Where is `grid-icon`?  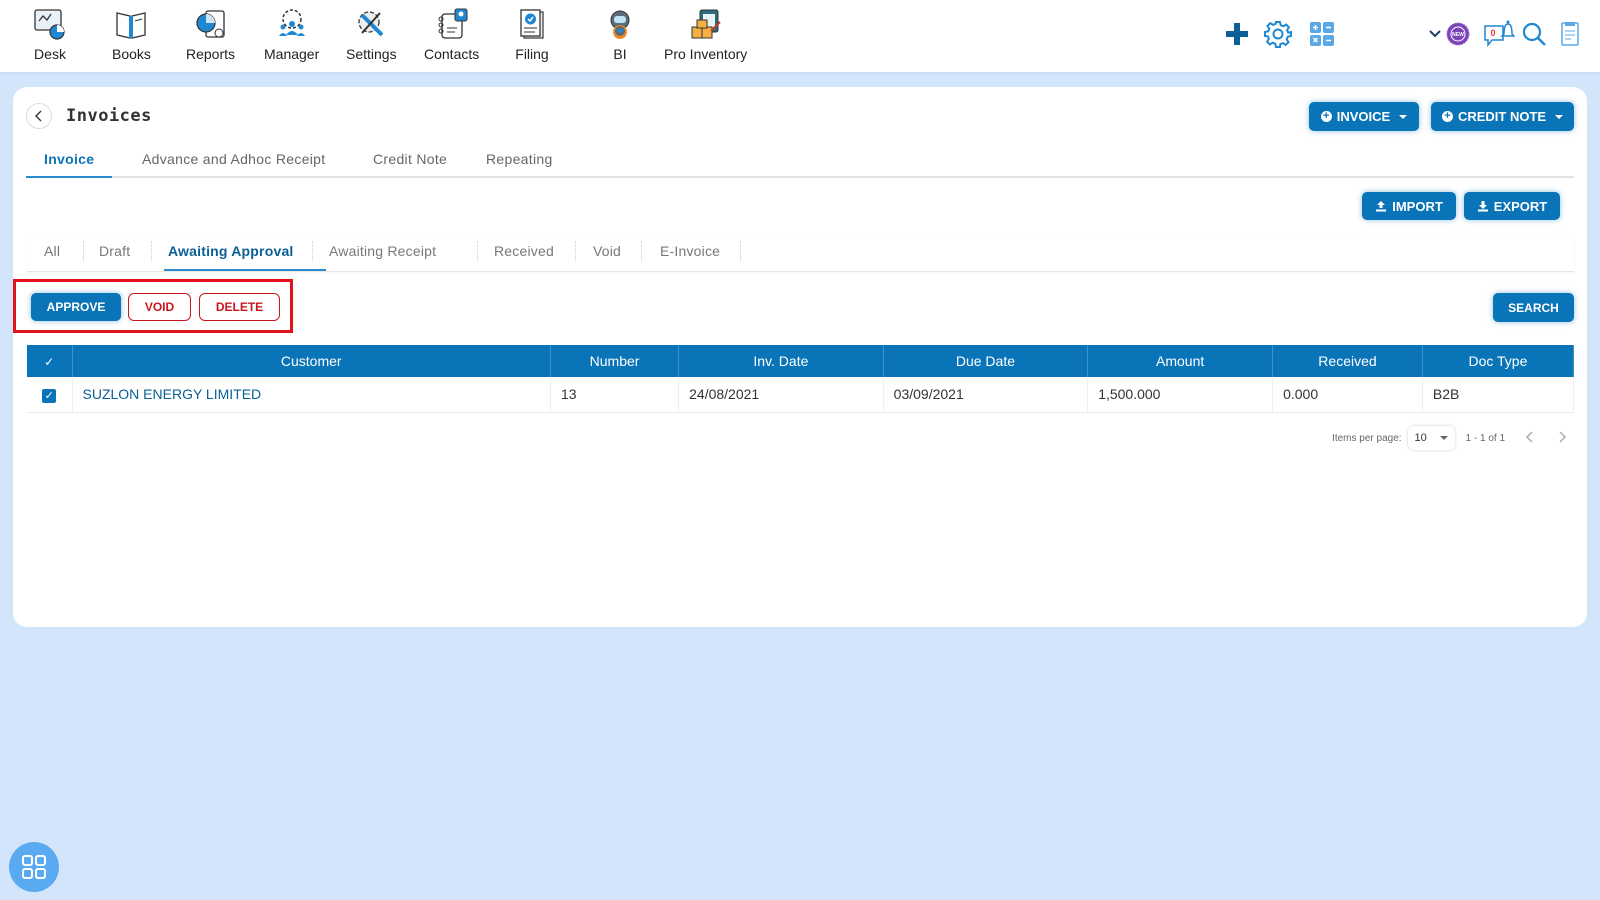
grid-icon is located at coordinates (34, 867).